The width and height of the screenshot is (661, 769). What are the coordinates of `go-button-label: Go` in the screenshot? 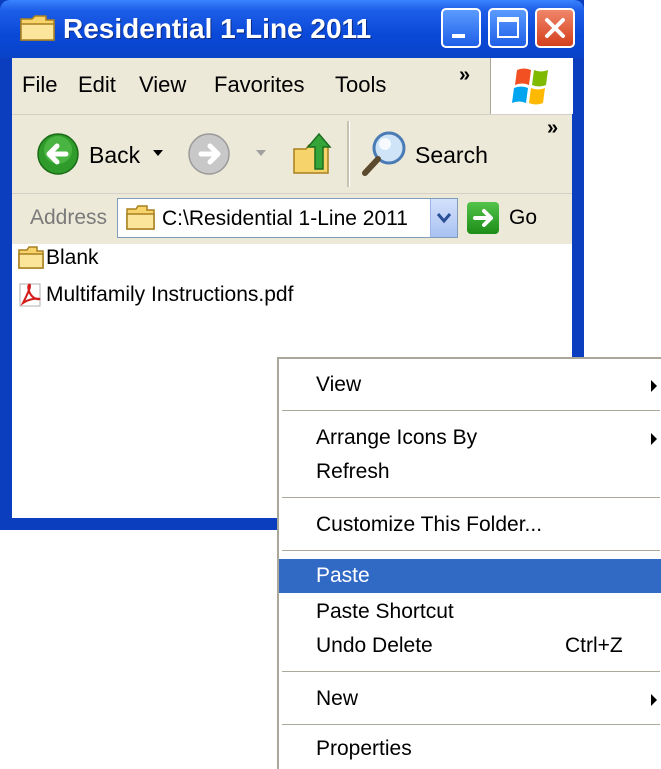 It's located at (523, 218).